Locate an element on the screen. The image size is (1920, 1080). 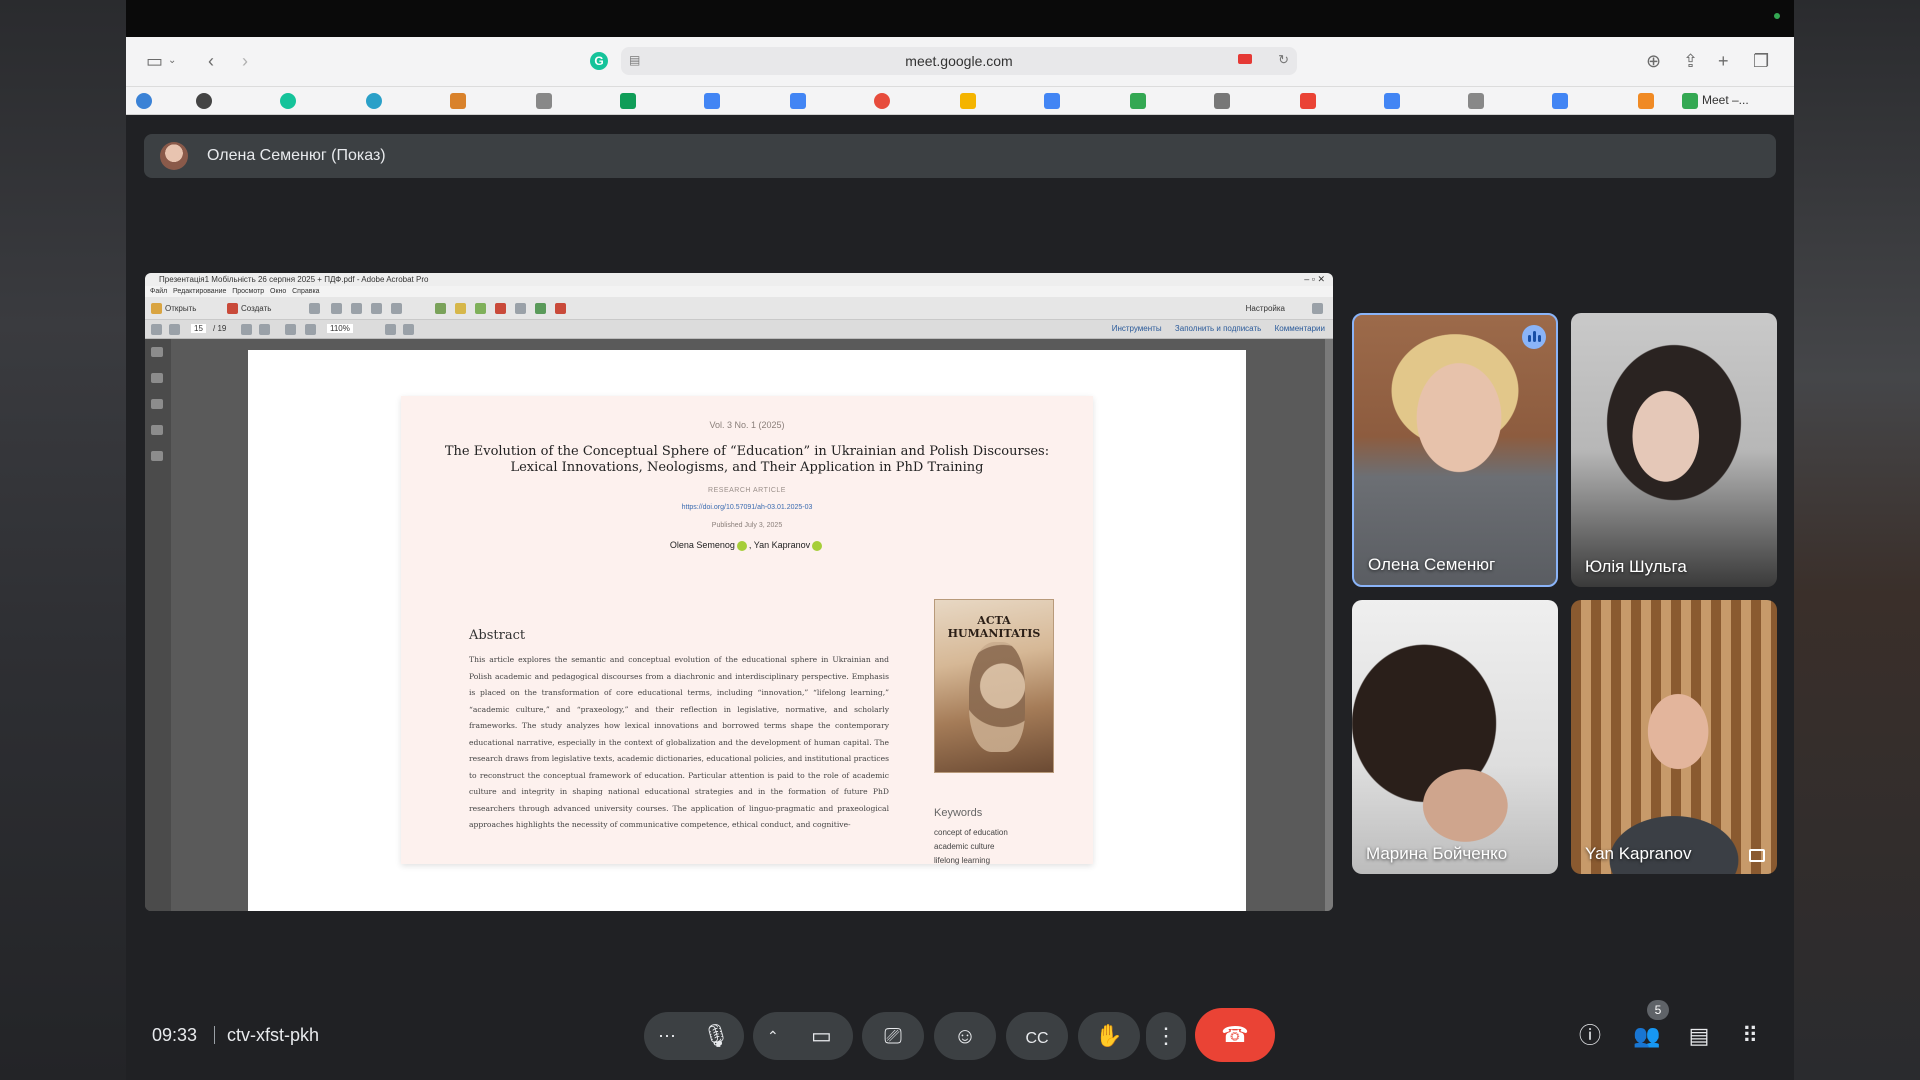
emoji-button: ☺ is located at coordinates (965, 1036).